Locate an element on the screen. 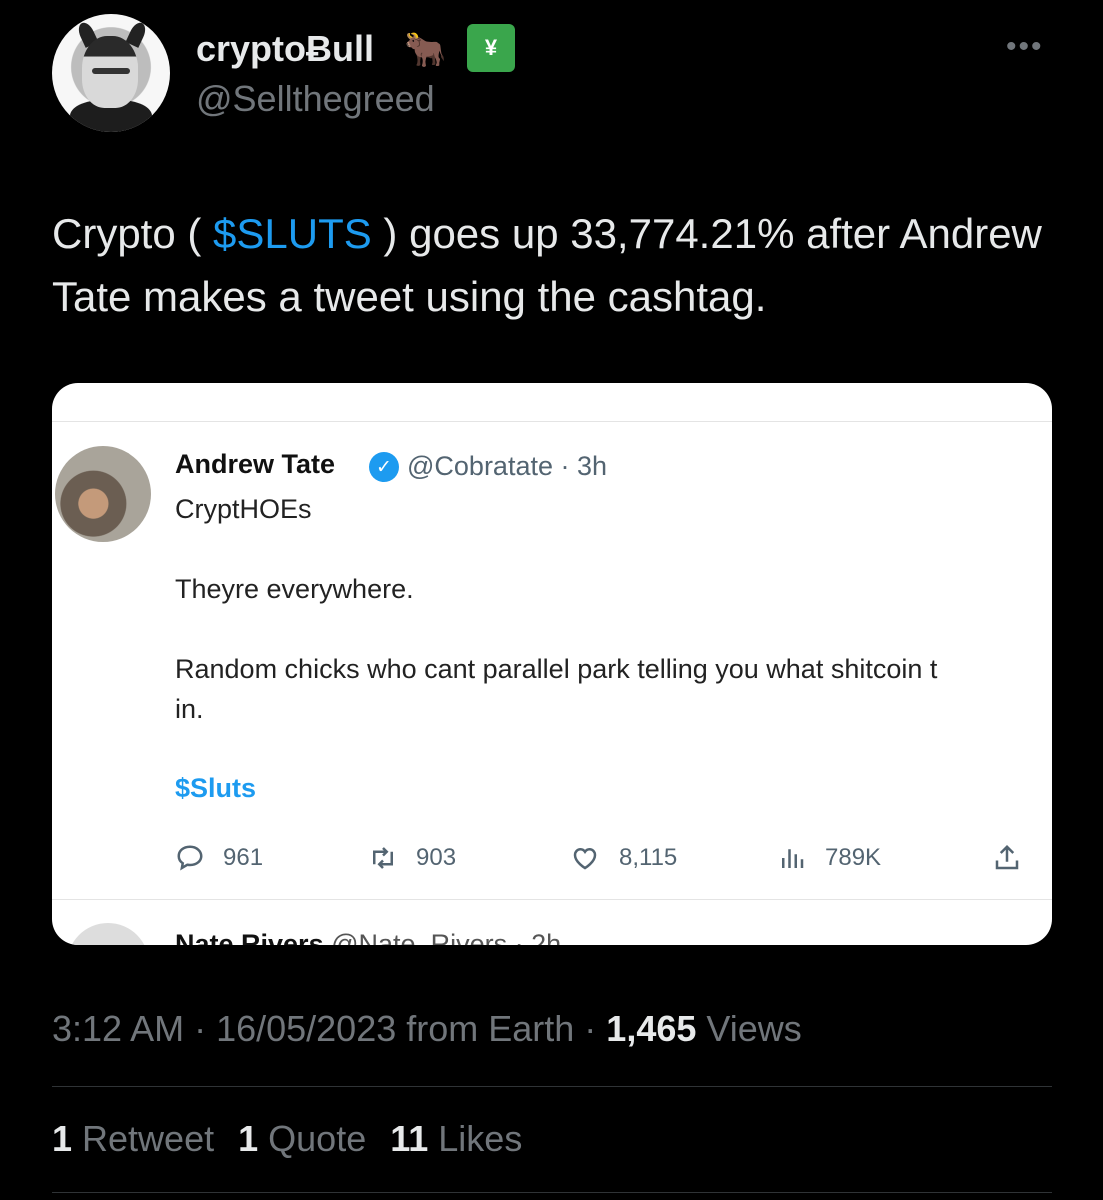  likes-stat-count: 11 is located at coordinates (409, 1138).